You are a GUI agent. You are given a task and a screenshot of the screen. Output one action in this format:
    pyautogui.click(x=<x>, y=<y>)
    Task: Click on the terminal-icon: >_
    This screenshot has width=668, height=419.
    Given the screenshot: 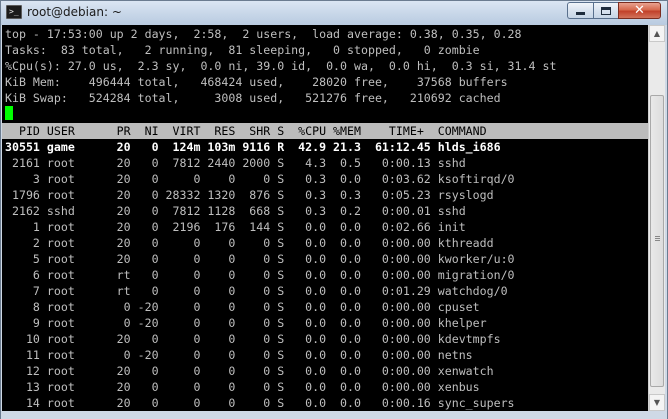 What is the action you would take?
    pyautogui.click(x=14, y=12)
    